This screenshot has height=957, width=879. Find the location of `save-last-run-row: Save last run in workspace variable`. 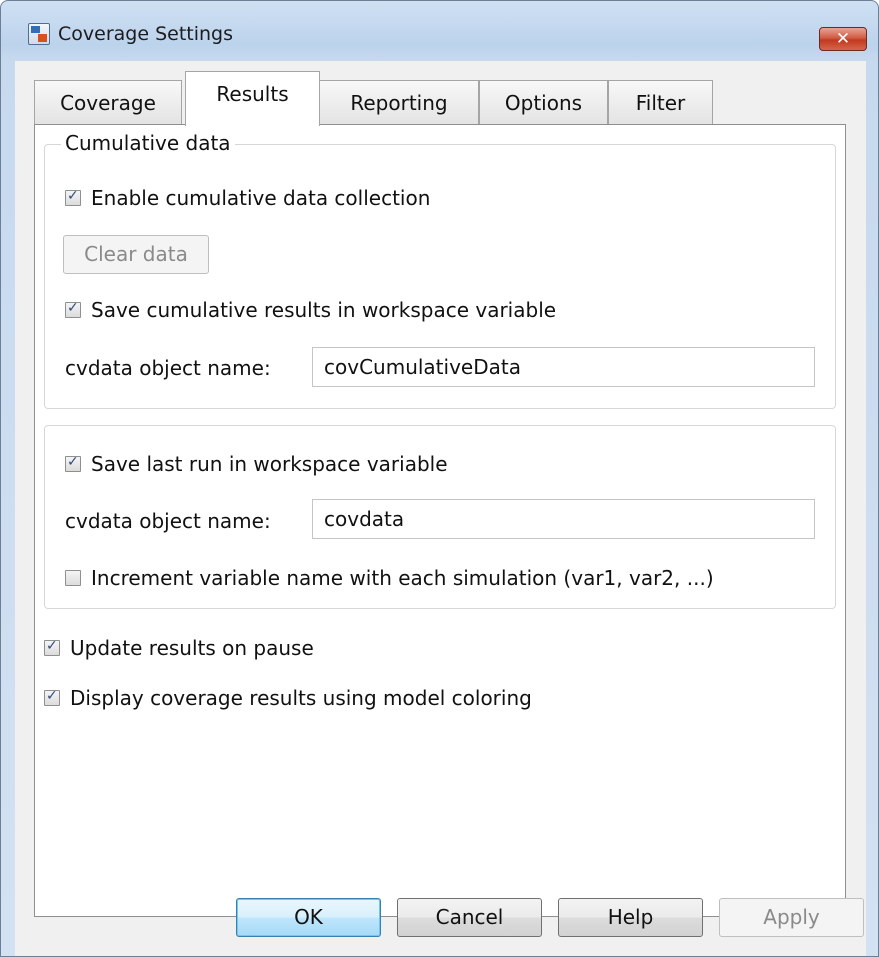

save-last-run-row: Save last run in workspace variable is located at coordinates (256, 464).